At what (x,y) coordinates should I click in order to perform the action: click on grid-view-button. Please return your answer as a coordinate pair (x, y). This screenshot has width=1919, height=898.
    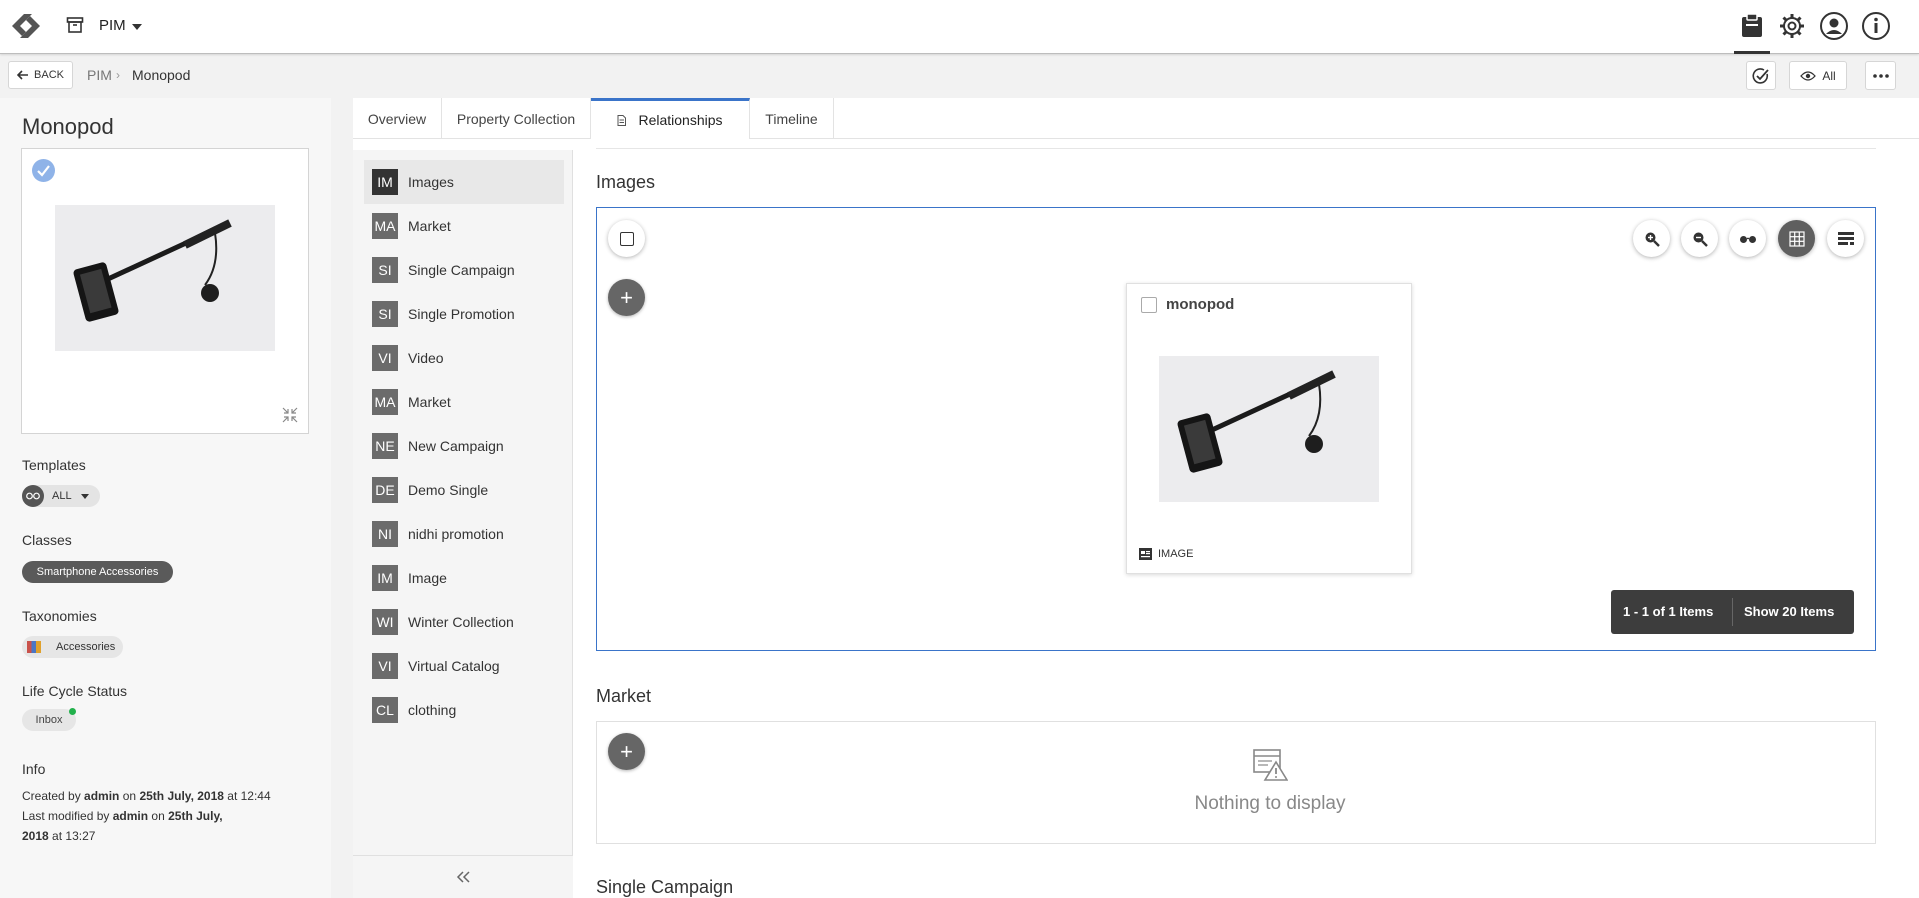
    Looking at the image, I should click on (1796, 238).